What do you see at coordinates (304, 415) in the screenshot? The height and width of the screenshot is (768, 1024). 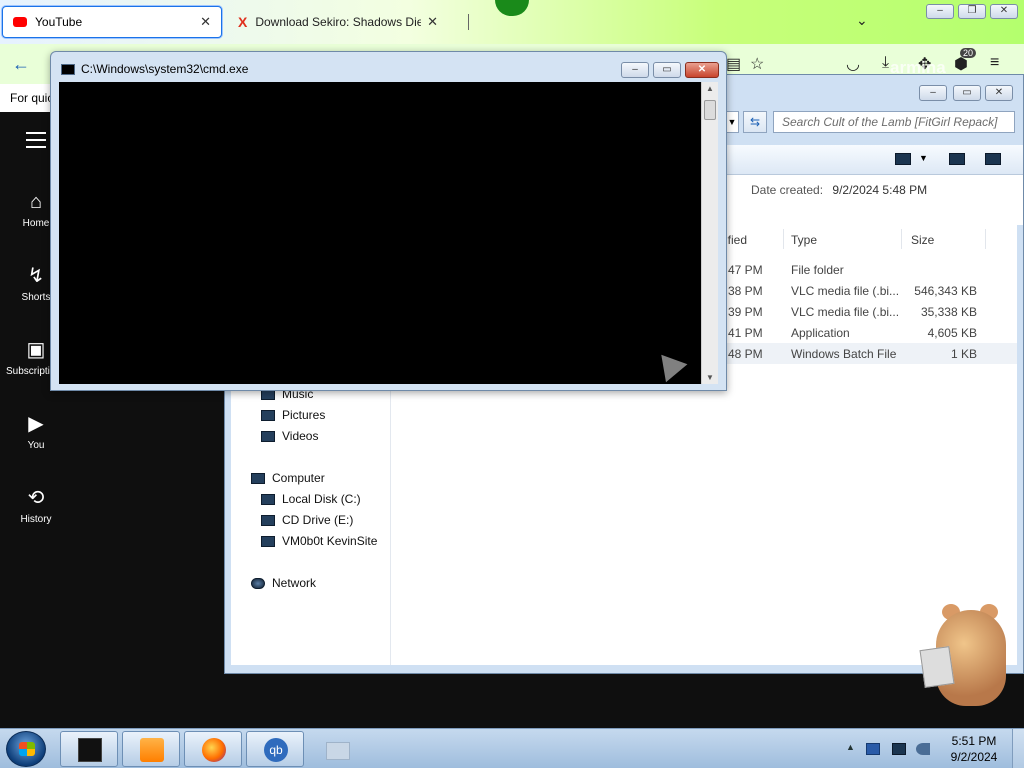 I see `nav-label: Pictures` at bounding box center [304, 415].